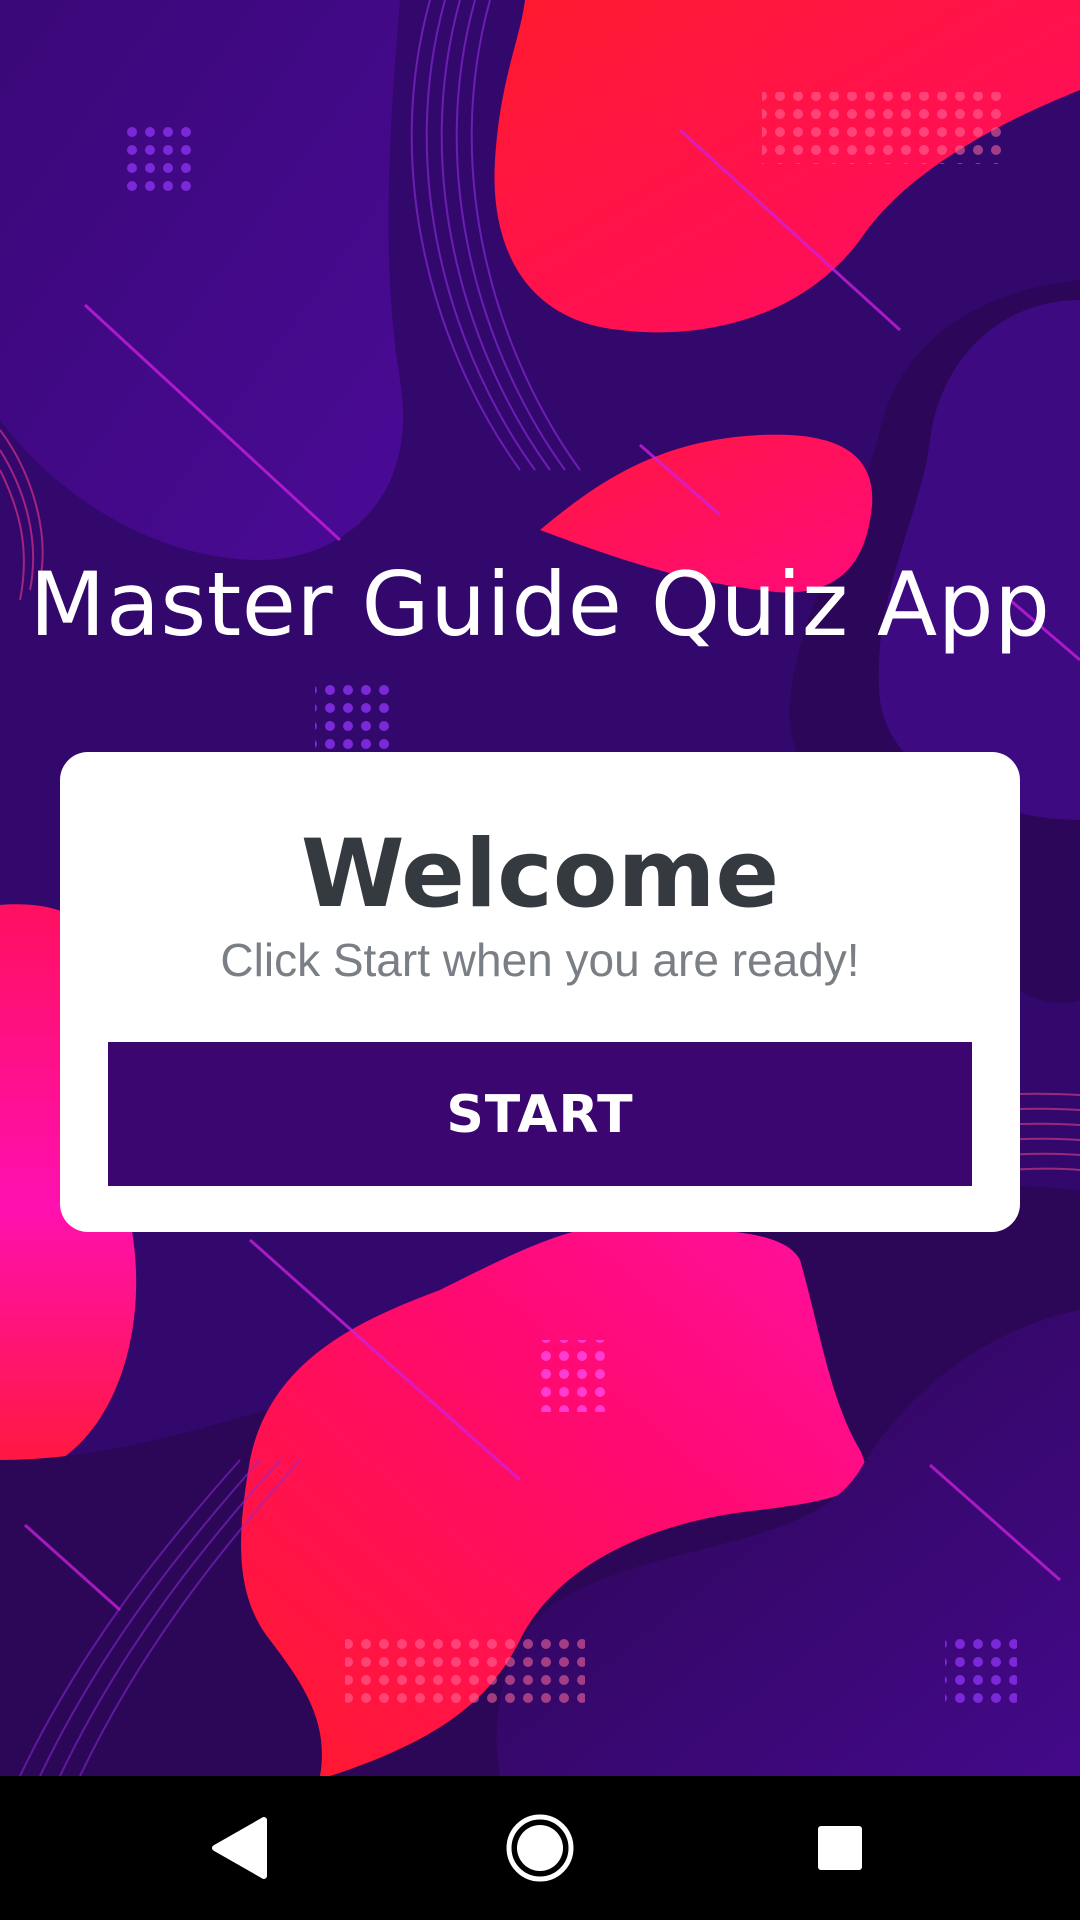 Image resolution: width=1080 pixels, height=1920 pixels. I want to click on back-triangle-icon, so click(239, 1848).